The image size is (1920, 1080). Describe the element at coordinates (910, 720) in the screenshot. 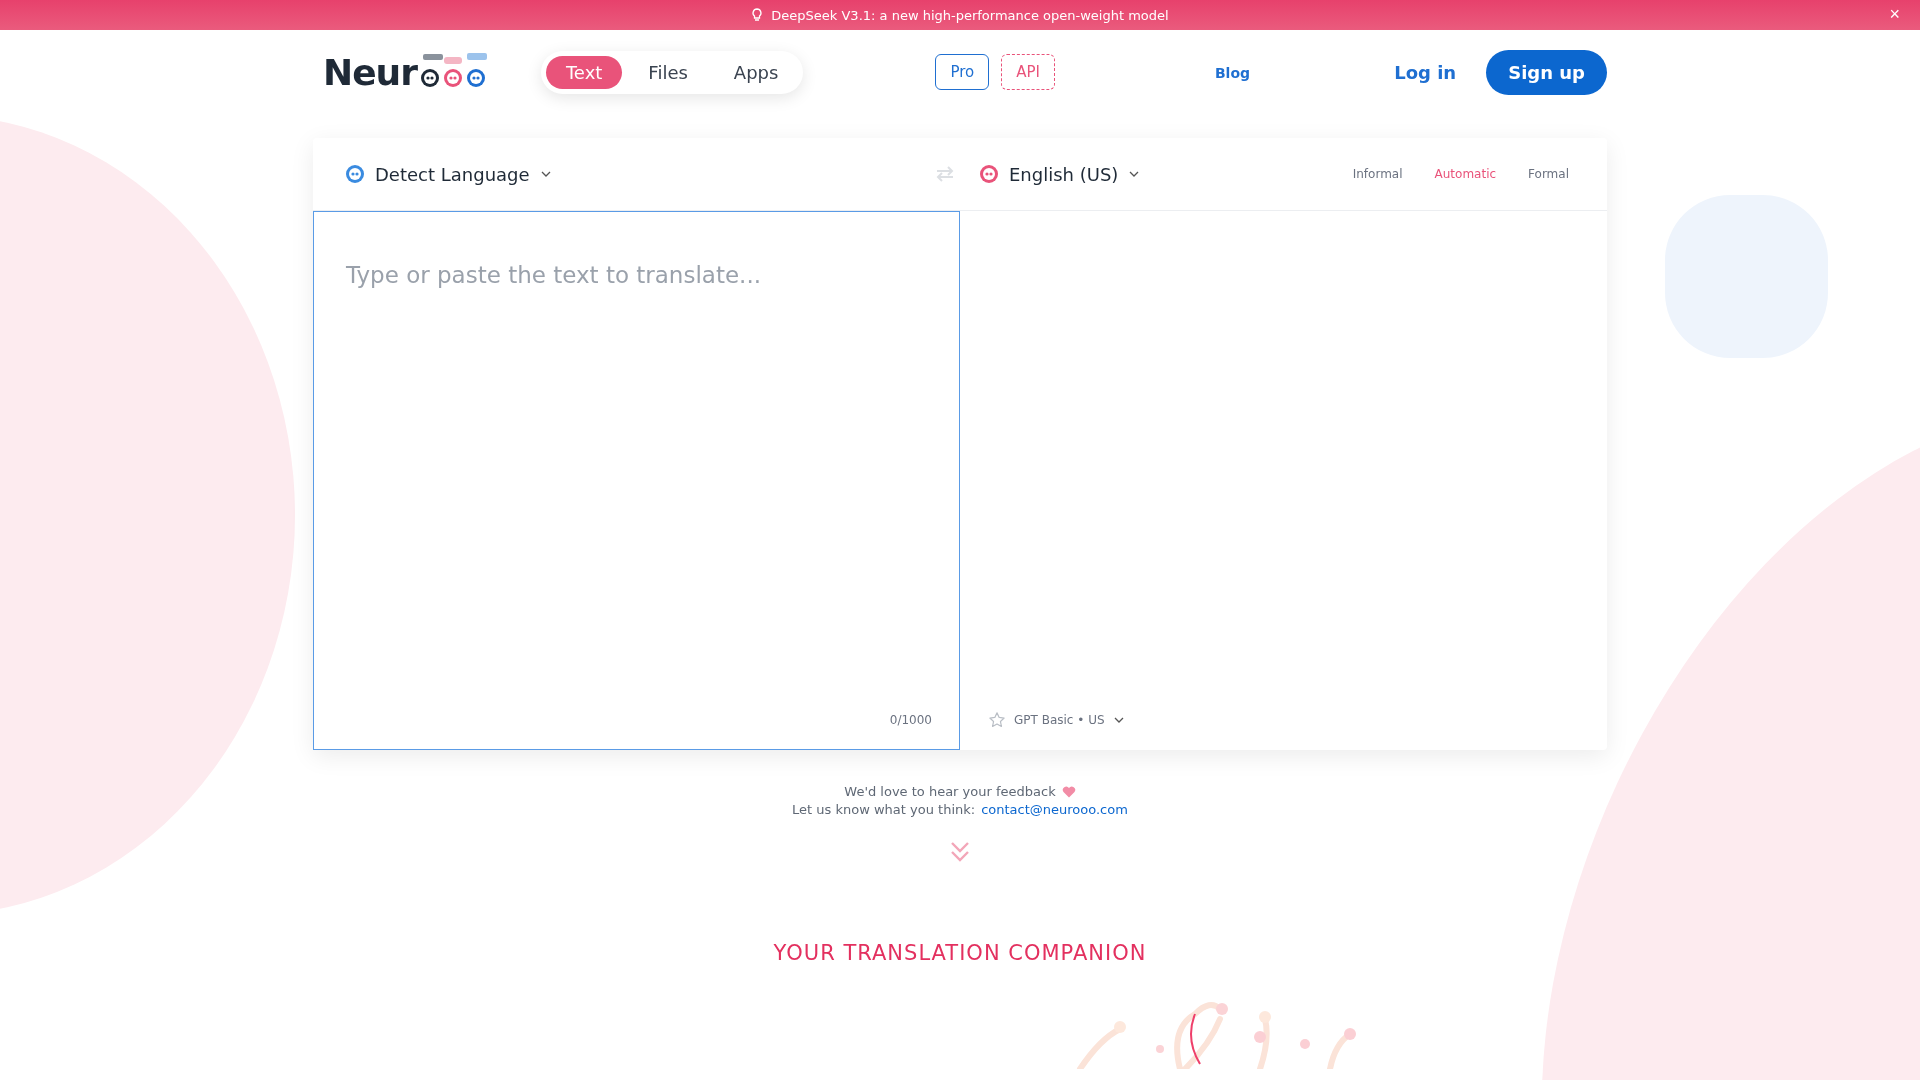

I see `character-counter: 0/1000` at that location.